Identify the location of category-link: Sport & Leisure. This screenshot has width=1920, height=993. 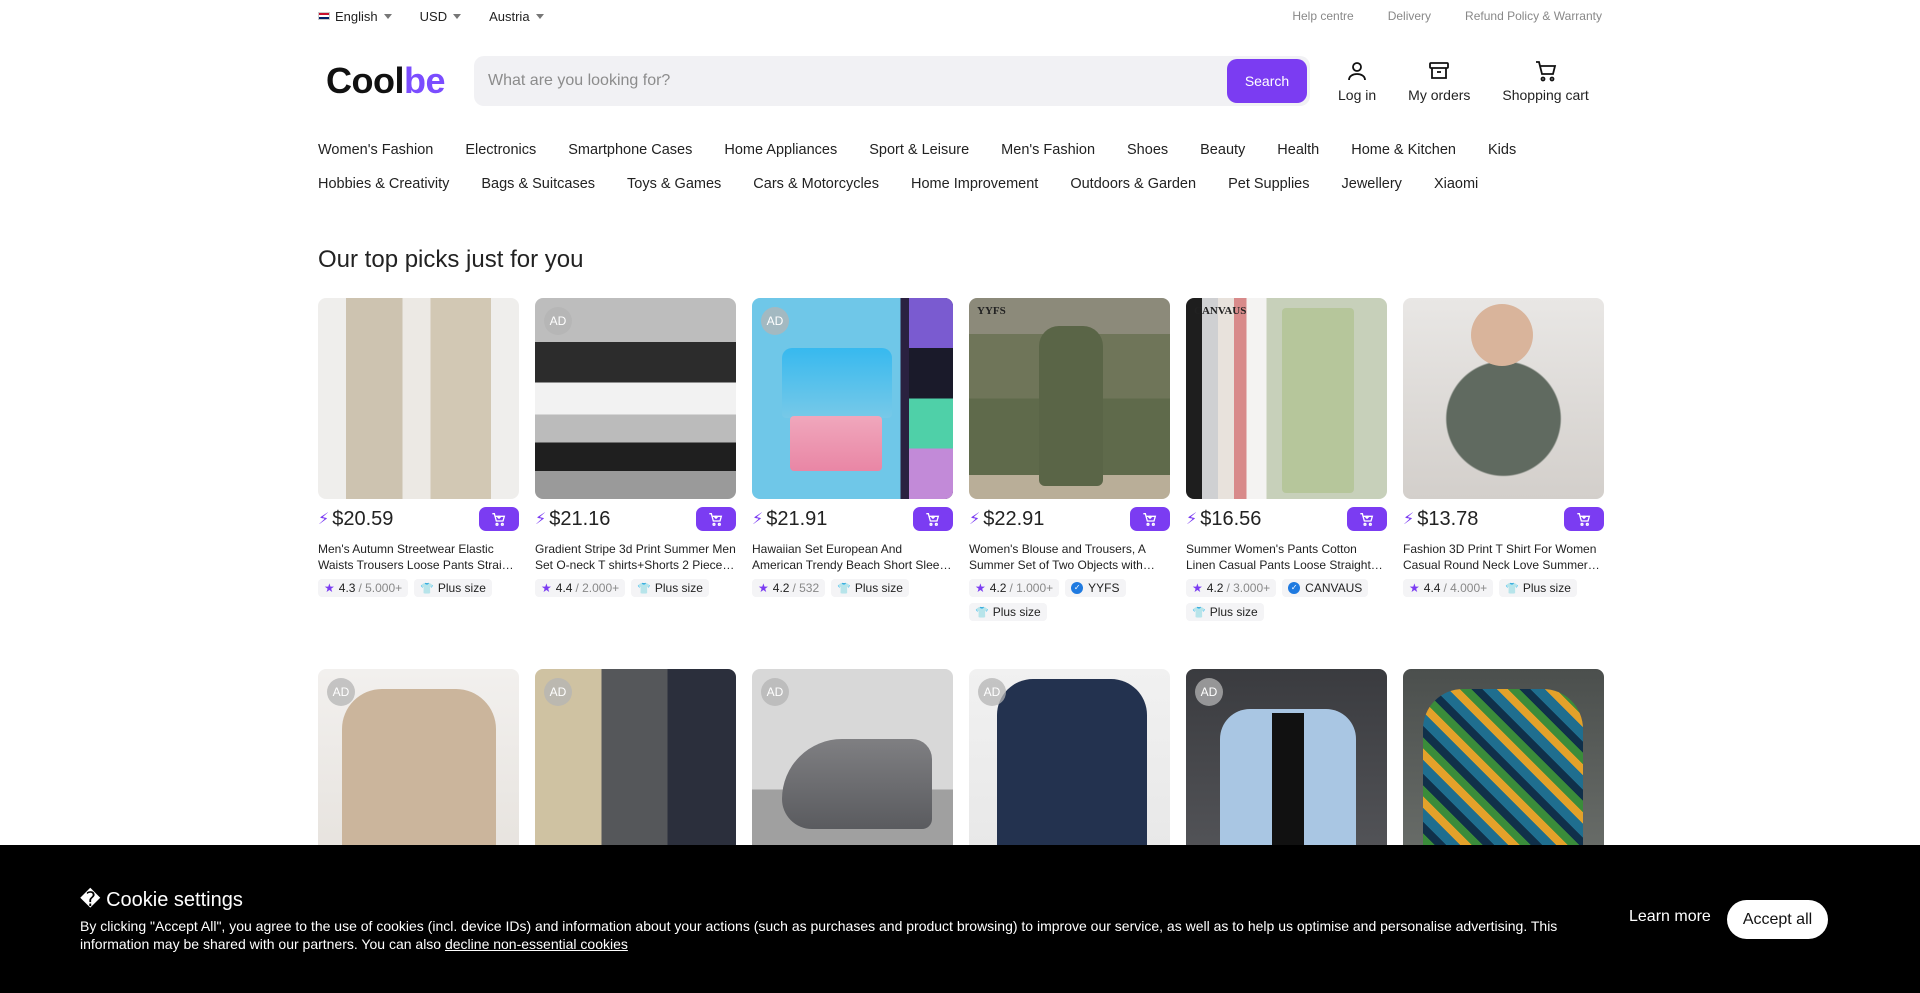
(919, 150).